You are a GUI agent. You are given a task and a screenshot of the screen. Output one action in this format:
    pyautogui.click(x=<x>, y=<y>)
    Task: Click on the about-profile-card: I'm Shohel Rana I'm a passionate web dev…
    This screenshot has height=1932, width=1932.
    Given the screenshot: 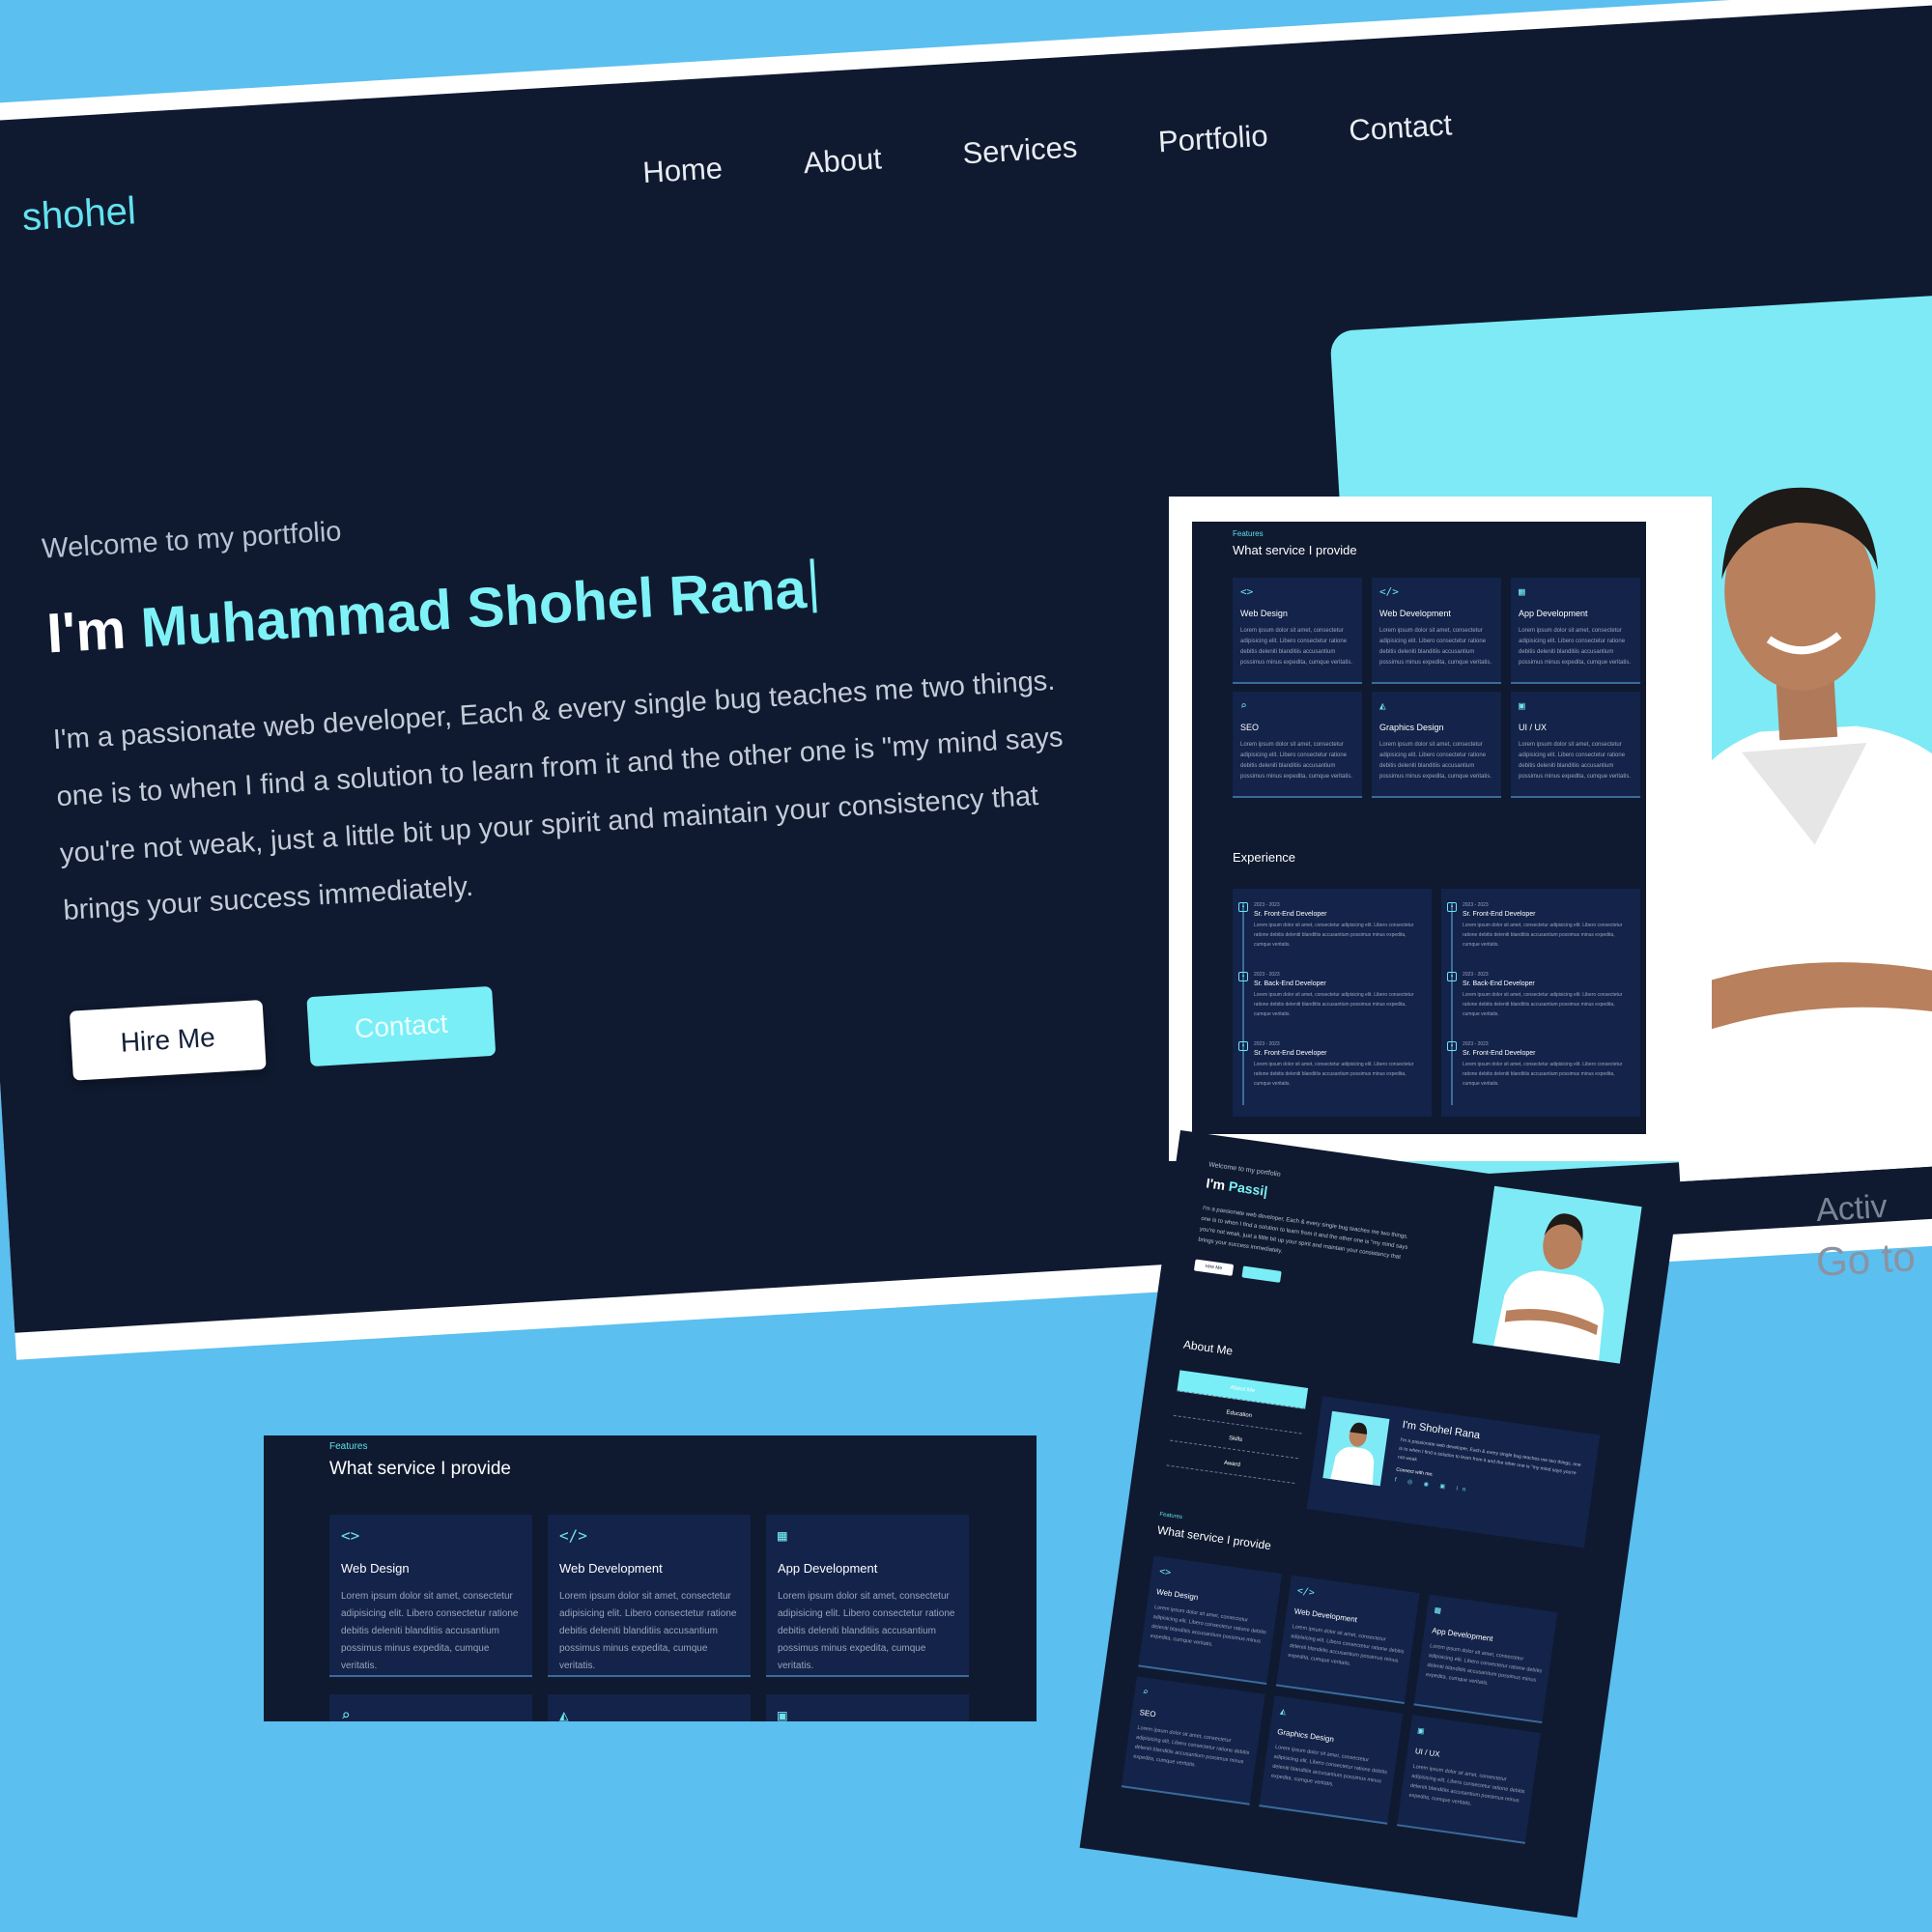 What is the action you would take?
    pyautogui.click(x=1453, y=1472)
    